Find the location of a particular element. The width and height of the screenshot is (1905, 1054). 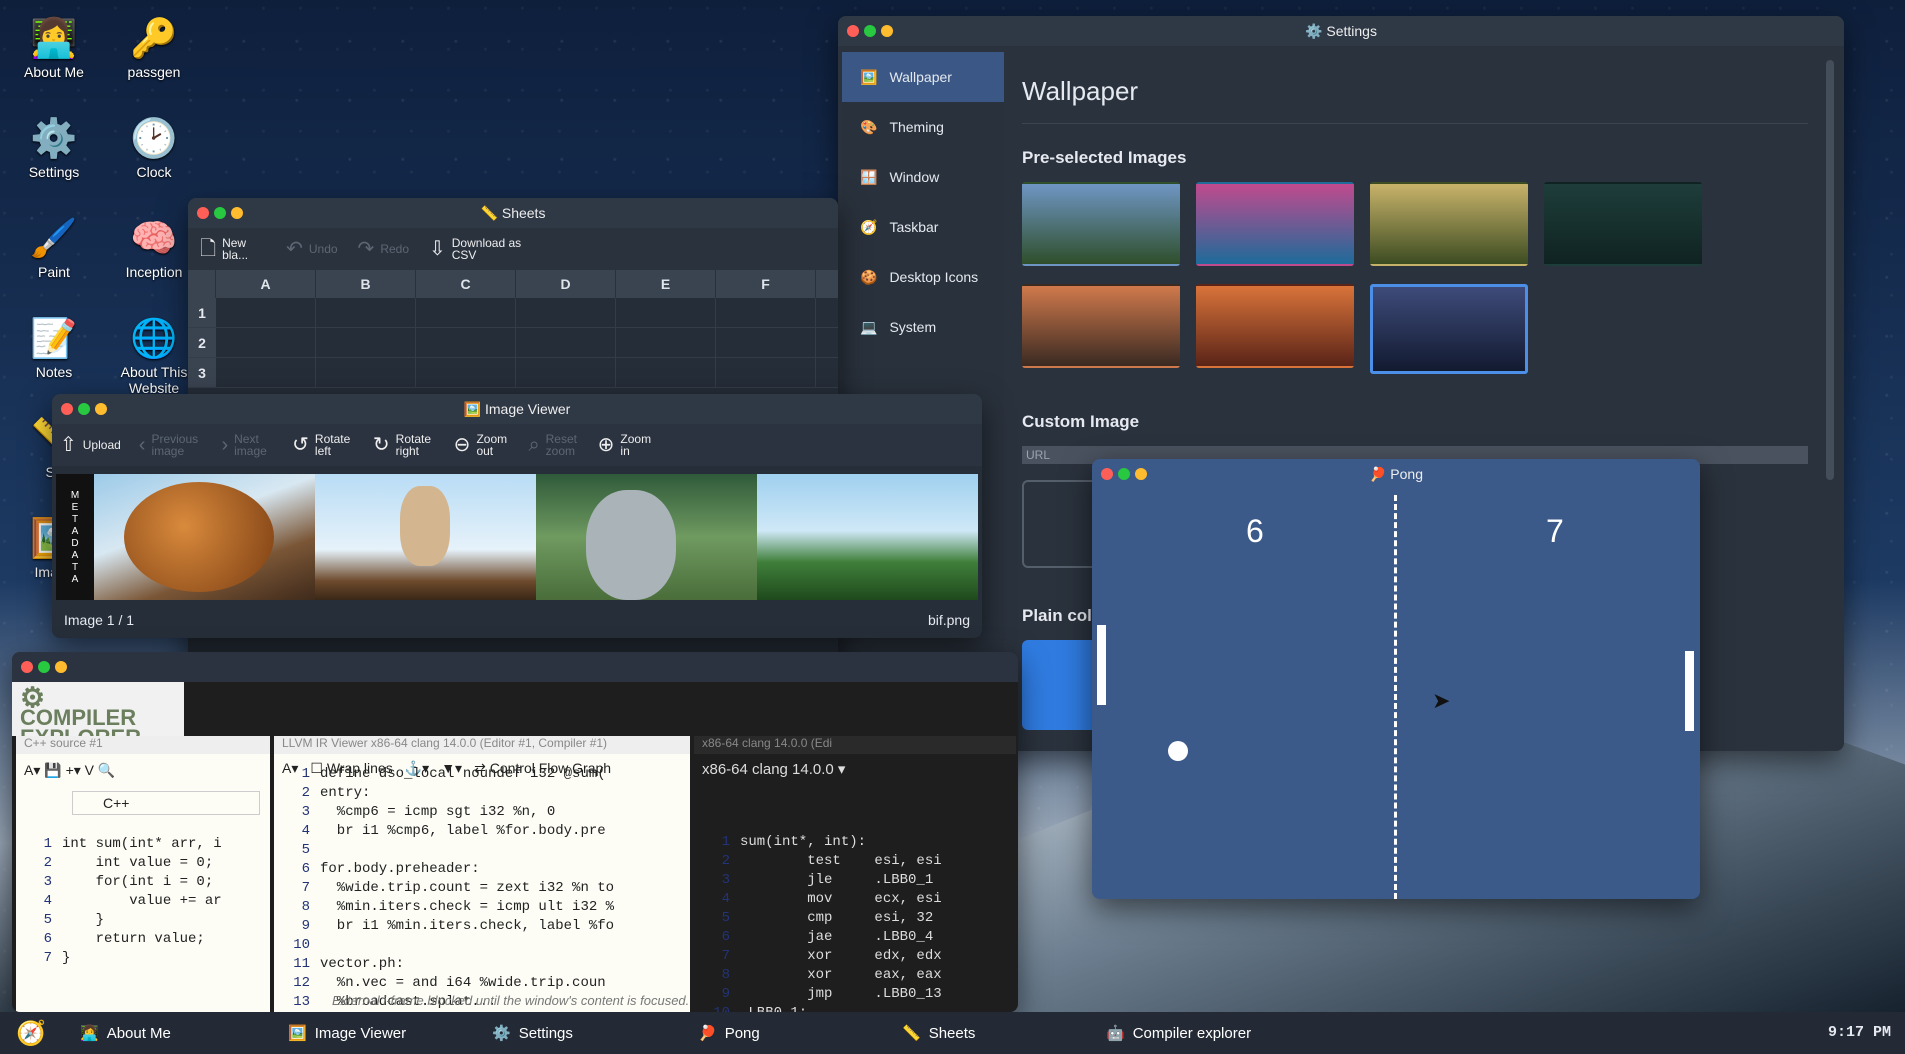

download-csv-button: ⇩ Download as CSV is located at coordinates (475, 249).